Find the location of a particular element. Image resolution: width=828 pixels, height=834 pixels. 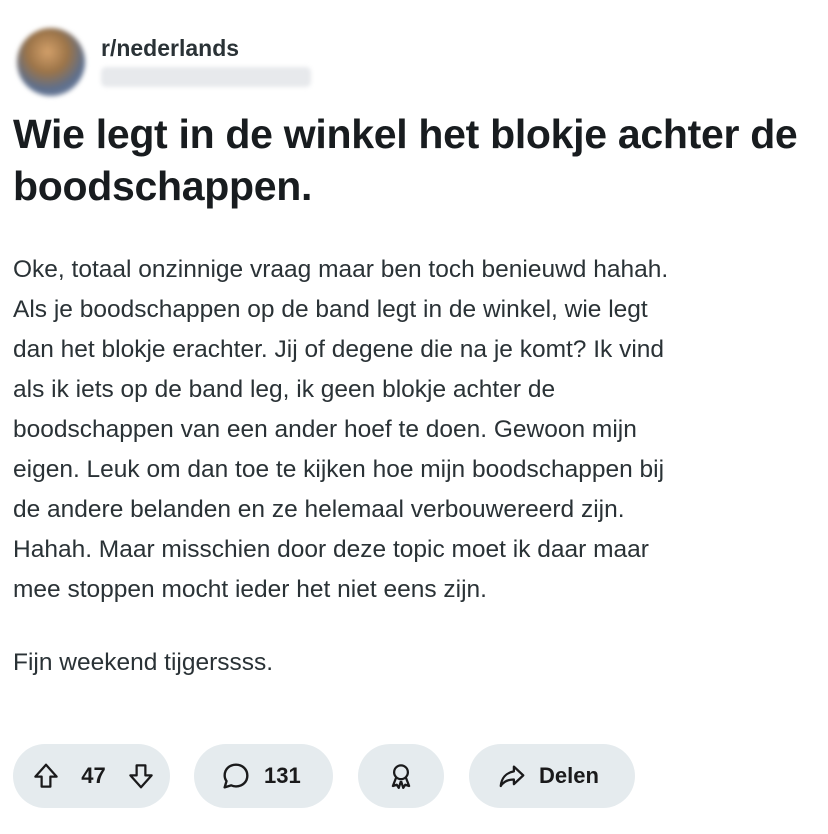

arrow-up-icon is located at coordinates (46, 776).